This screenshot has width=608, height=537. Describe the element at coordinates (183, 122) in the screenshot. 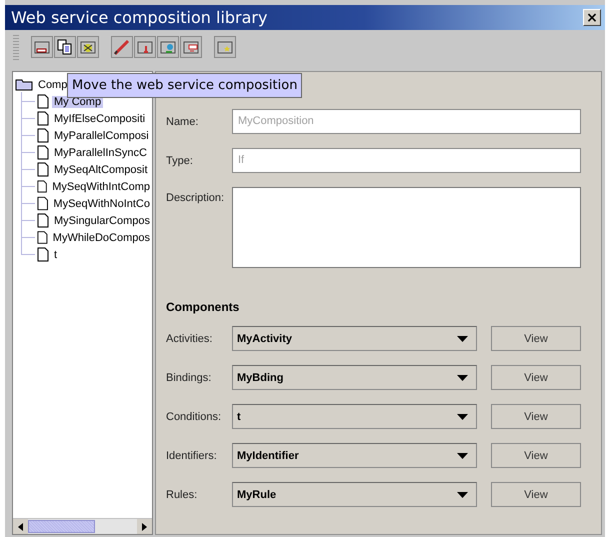

I see `field-label: Name:` at that location.